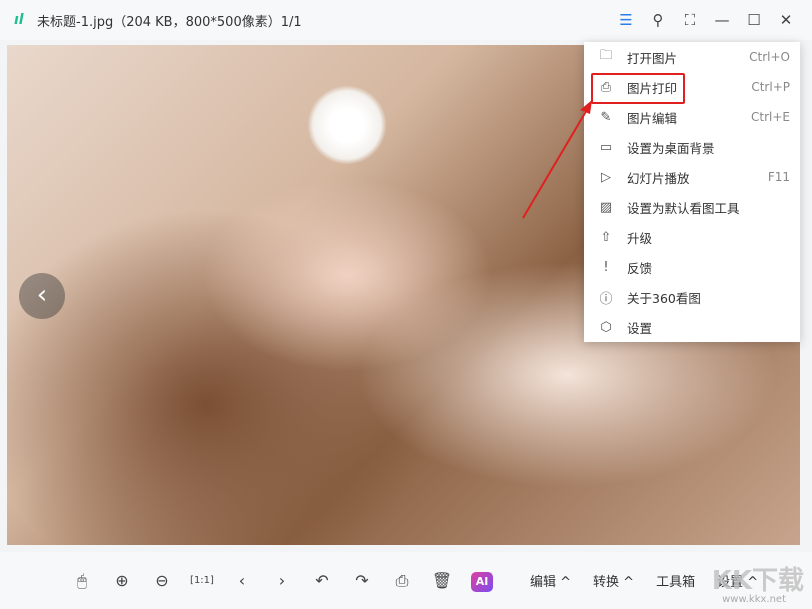 This screenshot has height=609, width=812. I want to click on edit-icon: ✎, so click(606, 117).